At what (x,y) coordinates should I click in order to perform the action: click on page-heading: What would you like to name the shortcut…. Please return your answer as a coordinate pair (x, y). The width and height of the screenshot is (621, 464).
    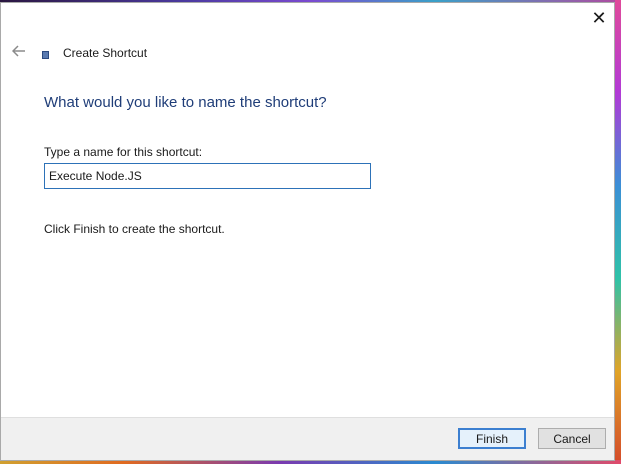
    Looking at the image, I should click on (185, 102).